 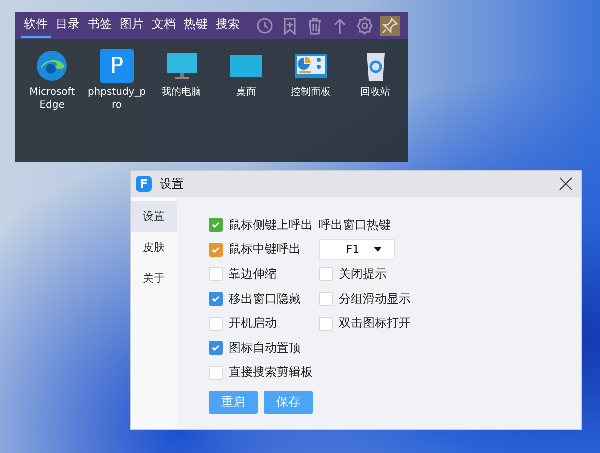 I want to click on shortcut-label: 控制面板, so click(x=311, y=93).